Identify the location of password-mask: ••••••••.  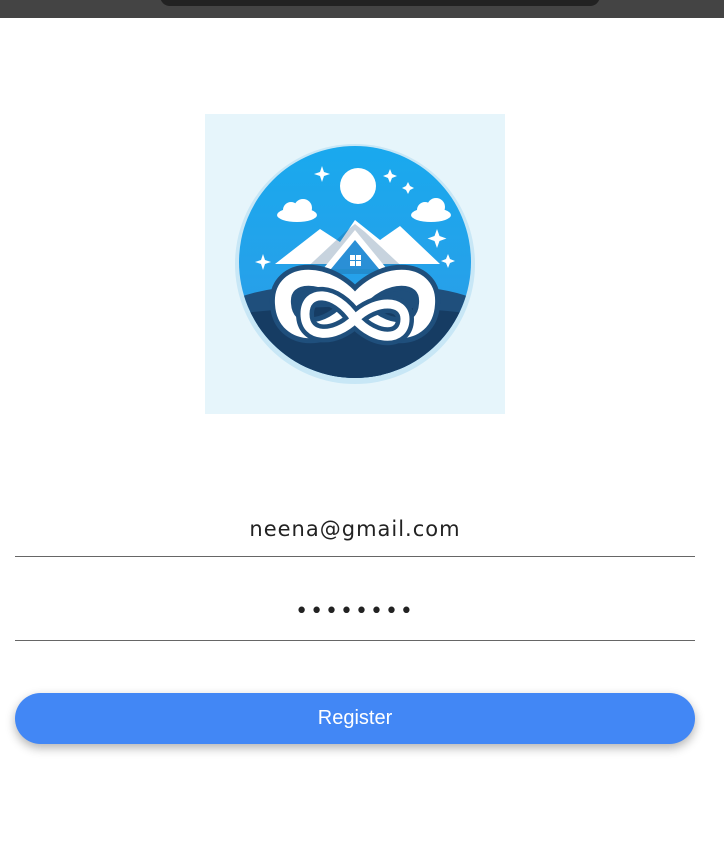
(355, 611).